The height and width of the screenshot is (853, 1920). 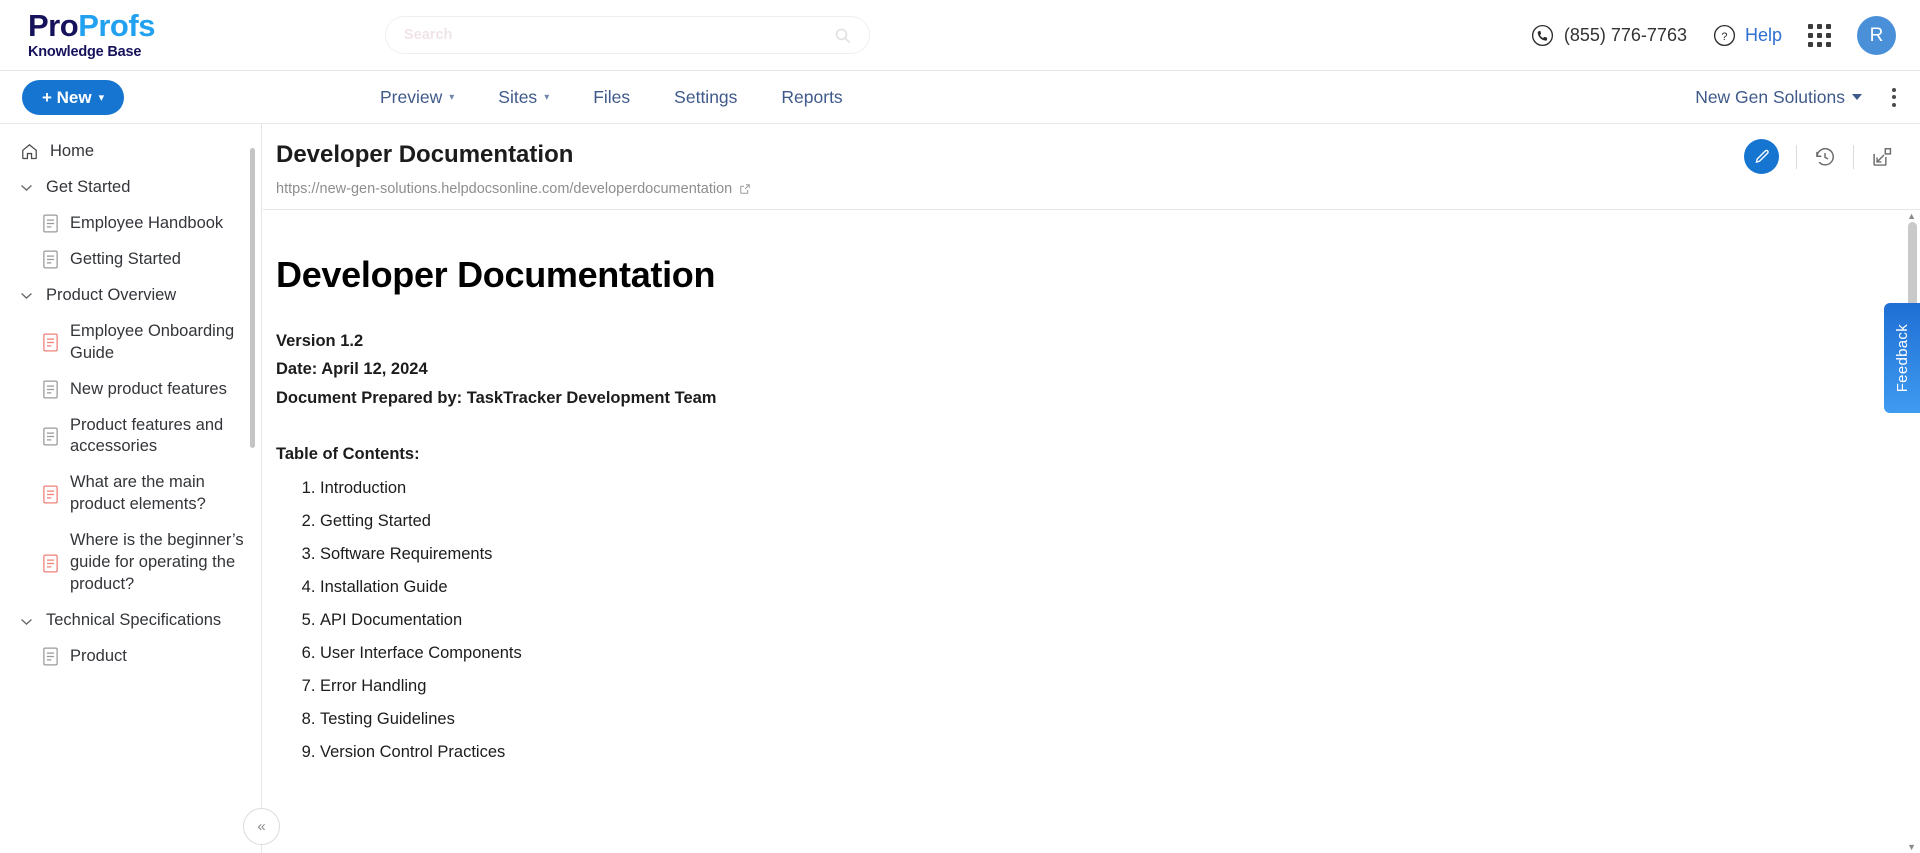 What do you see at coordinates (261, 826) in the screenshot?
I see `sidebar-collapse-button: «` at bounding box center [261, 826].